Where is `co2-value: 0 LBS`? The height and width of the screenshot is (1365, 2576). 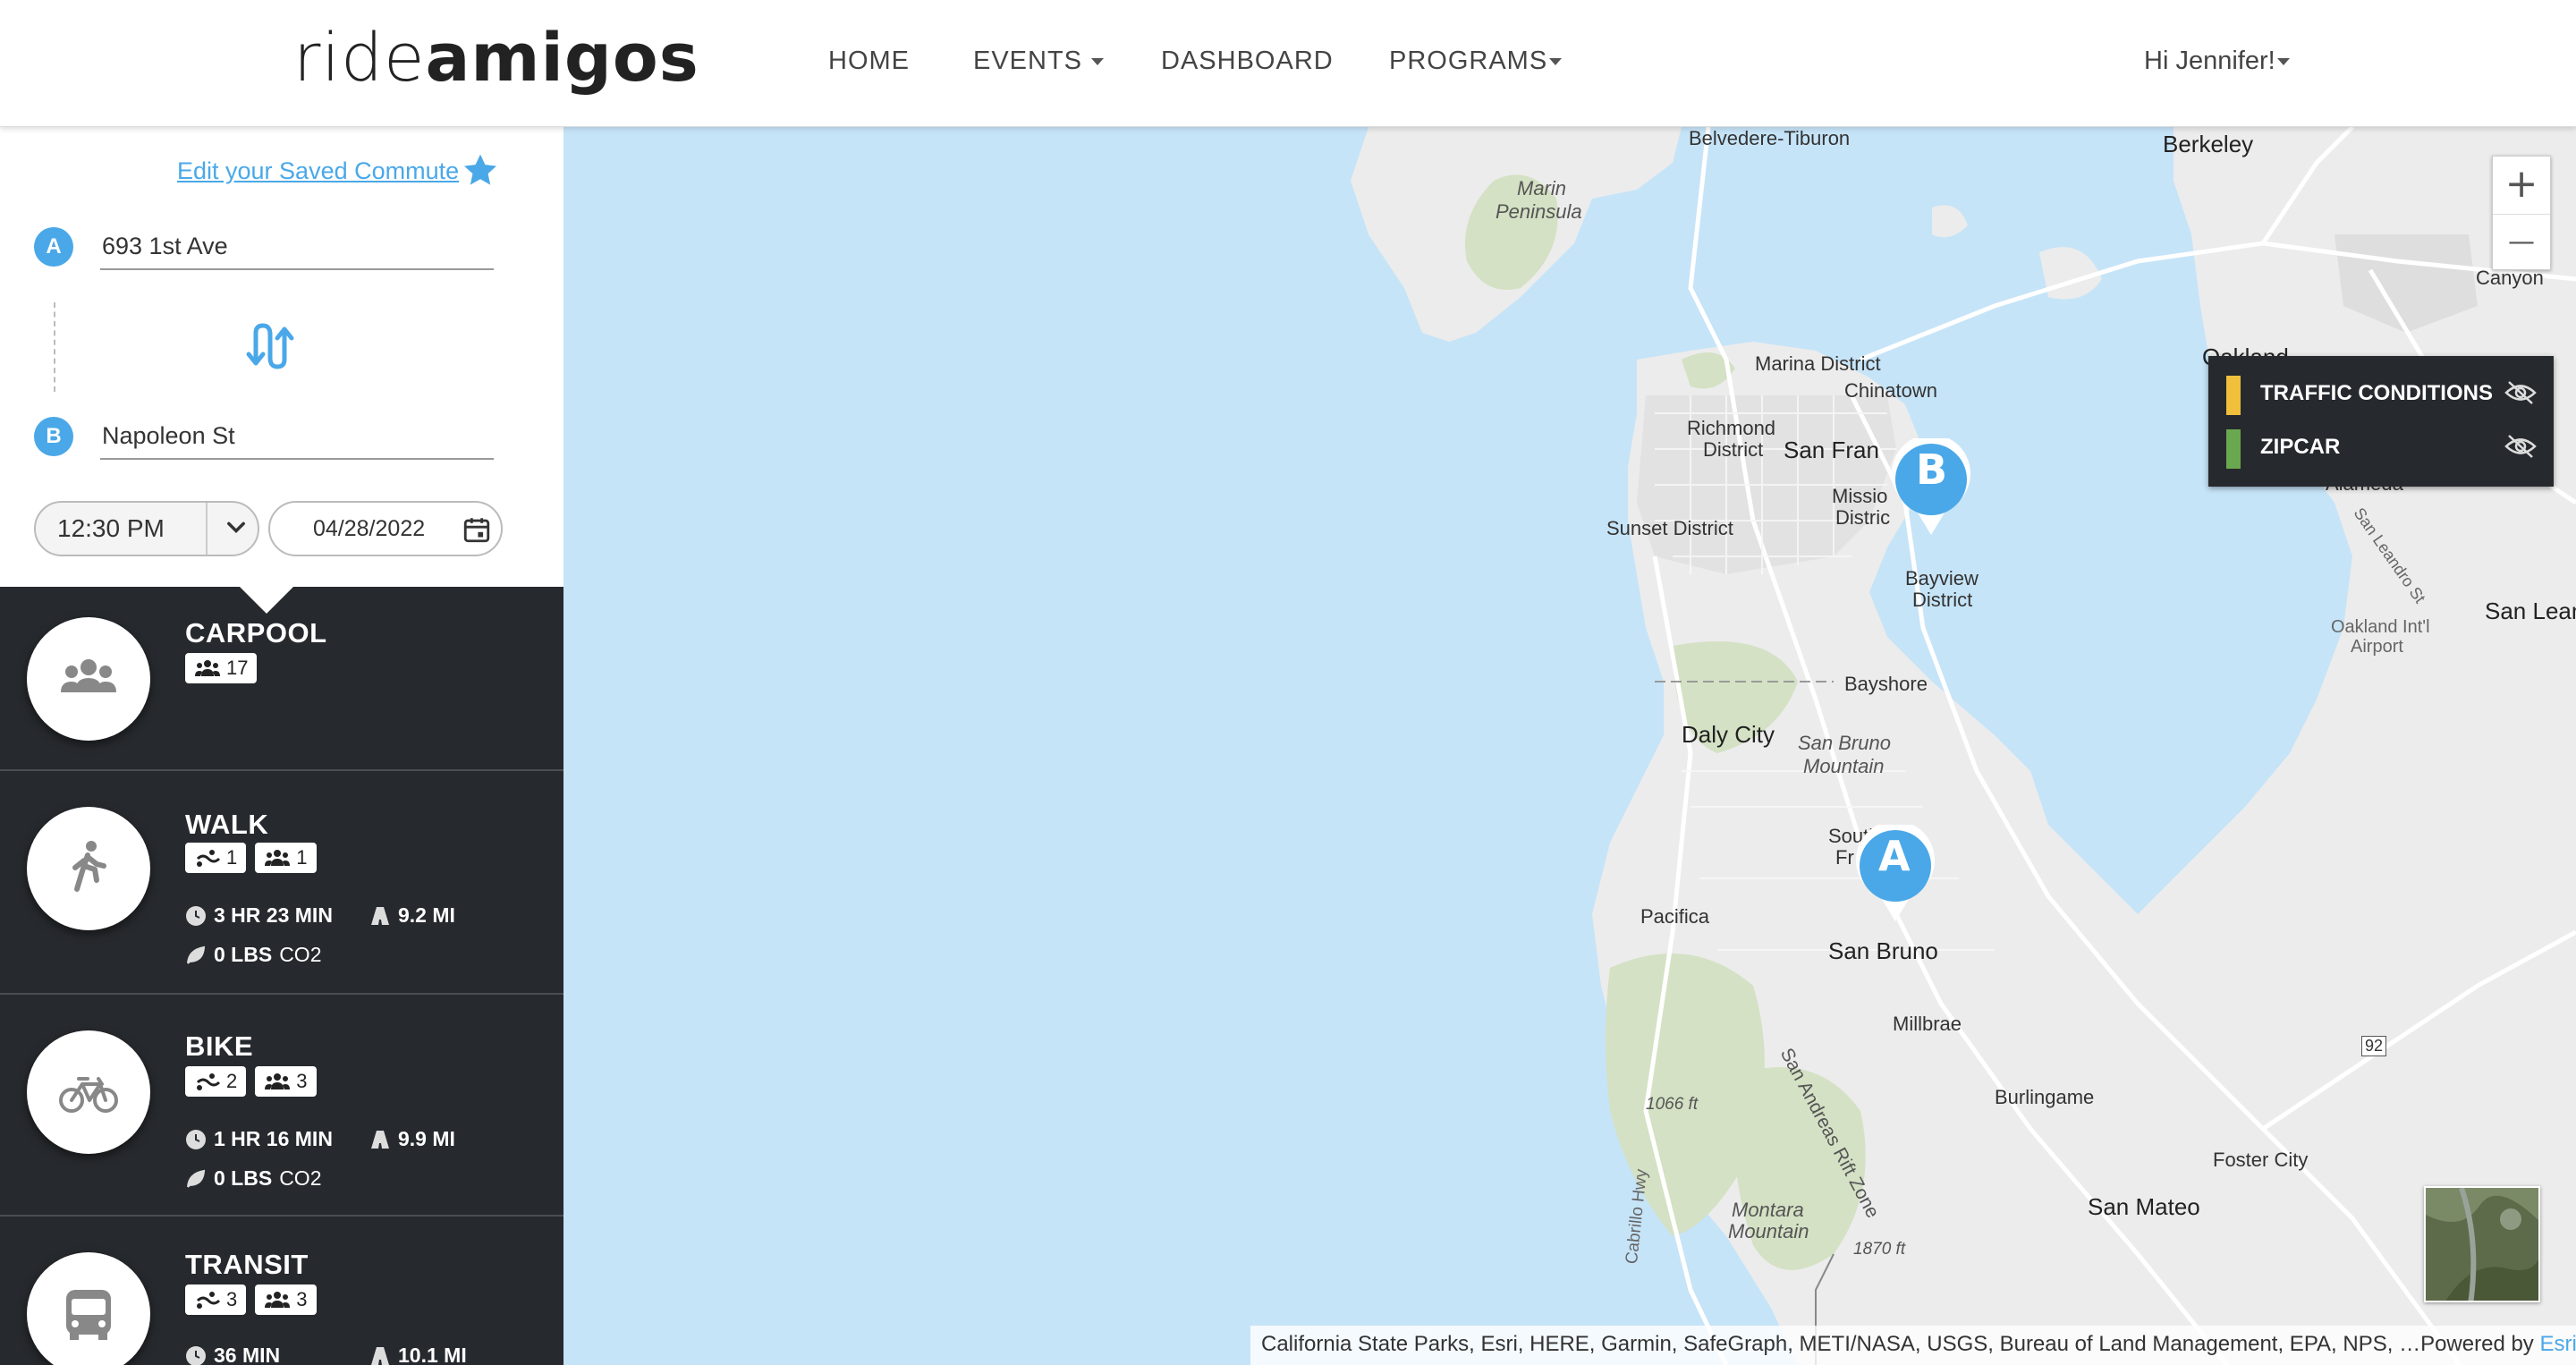 co2-value: 0 LBS is located at coordinates (243, 1178).